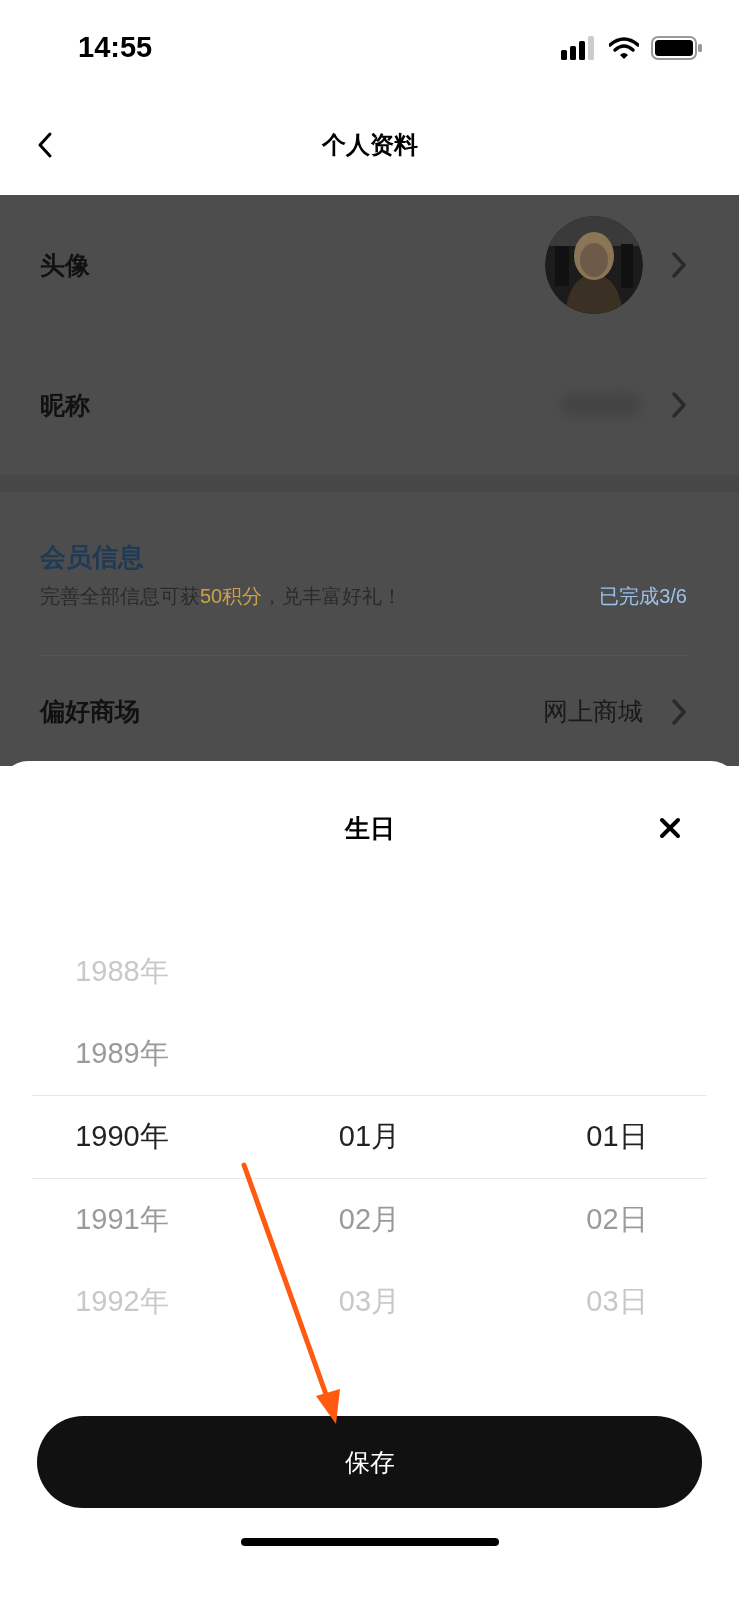 The width and height of the screenshot is (739, 1600). Describe the element at coordinates (617, 1136) in the screenshot. I see `day-option: 01日` at that location.